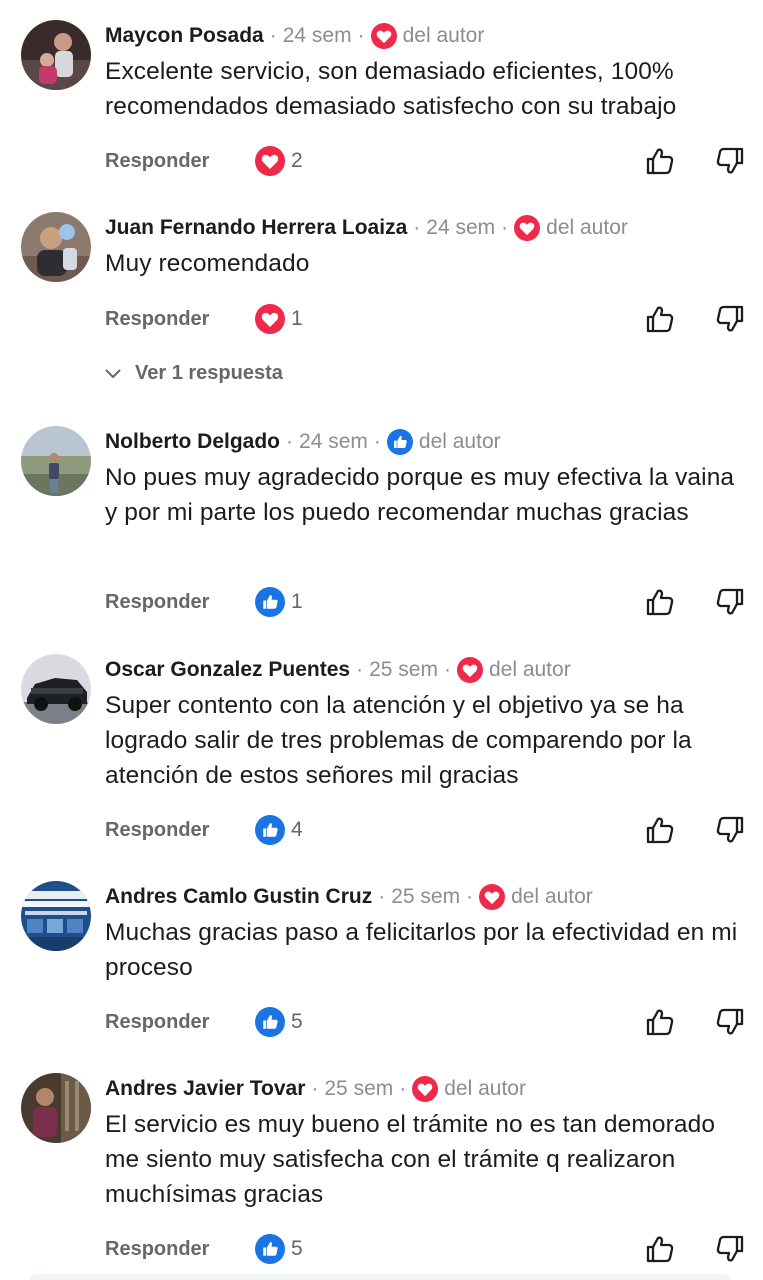 Image resolution: width=763 pixels, height=1280 pixels. I want to click on commenter-name: Nolberto Delgado, so click(192, 442).